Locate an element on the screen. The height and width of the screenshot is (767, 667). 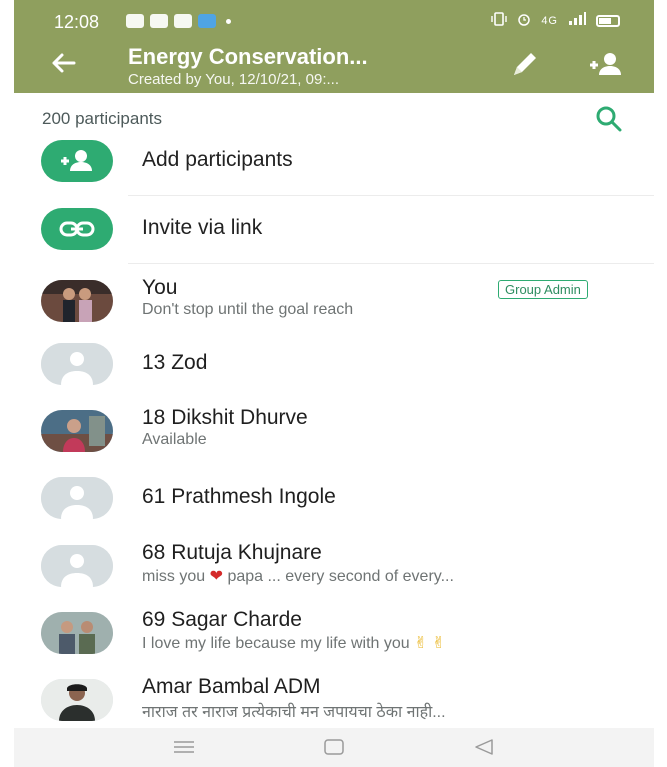
back-triangle-icon is located at coordinates (484, 747).